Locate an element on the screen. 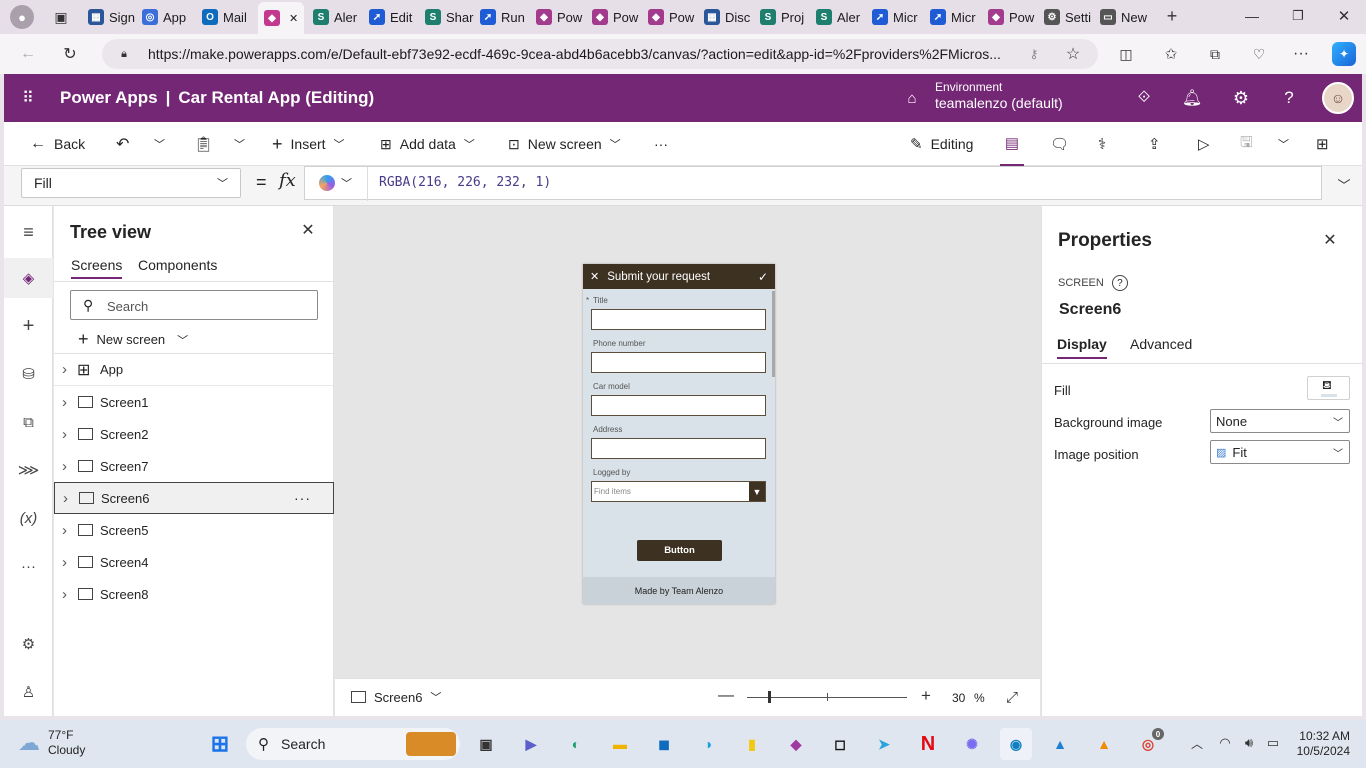 This screenshot has width=1366, height=768. browser-tab: ◎ App is located at coordinates (168, 17).